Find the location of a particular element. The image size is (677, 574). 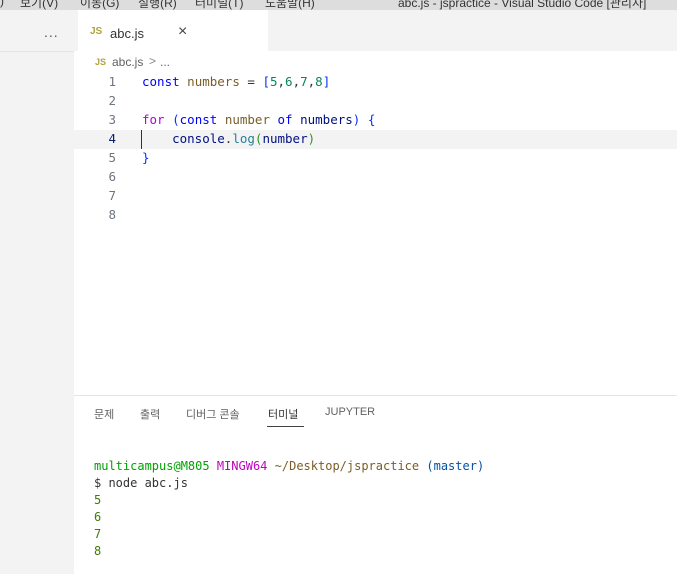

code-line: 6 is located at coordinates (375, 177).